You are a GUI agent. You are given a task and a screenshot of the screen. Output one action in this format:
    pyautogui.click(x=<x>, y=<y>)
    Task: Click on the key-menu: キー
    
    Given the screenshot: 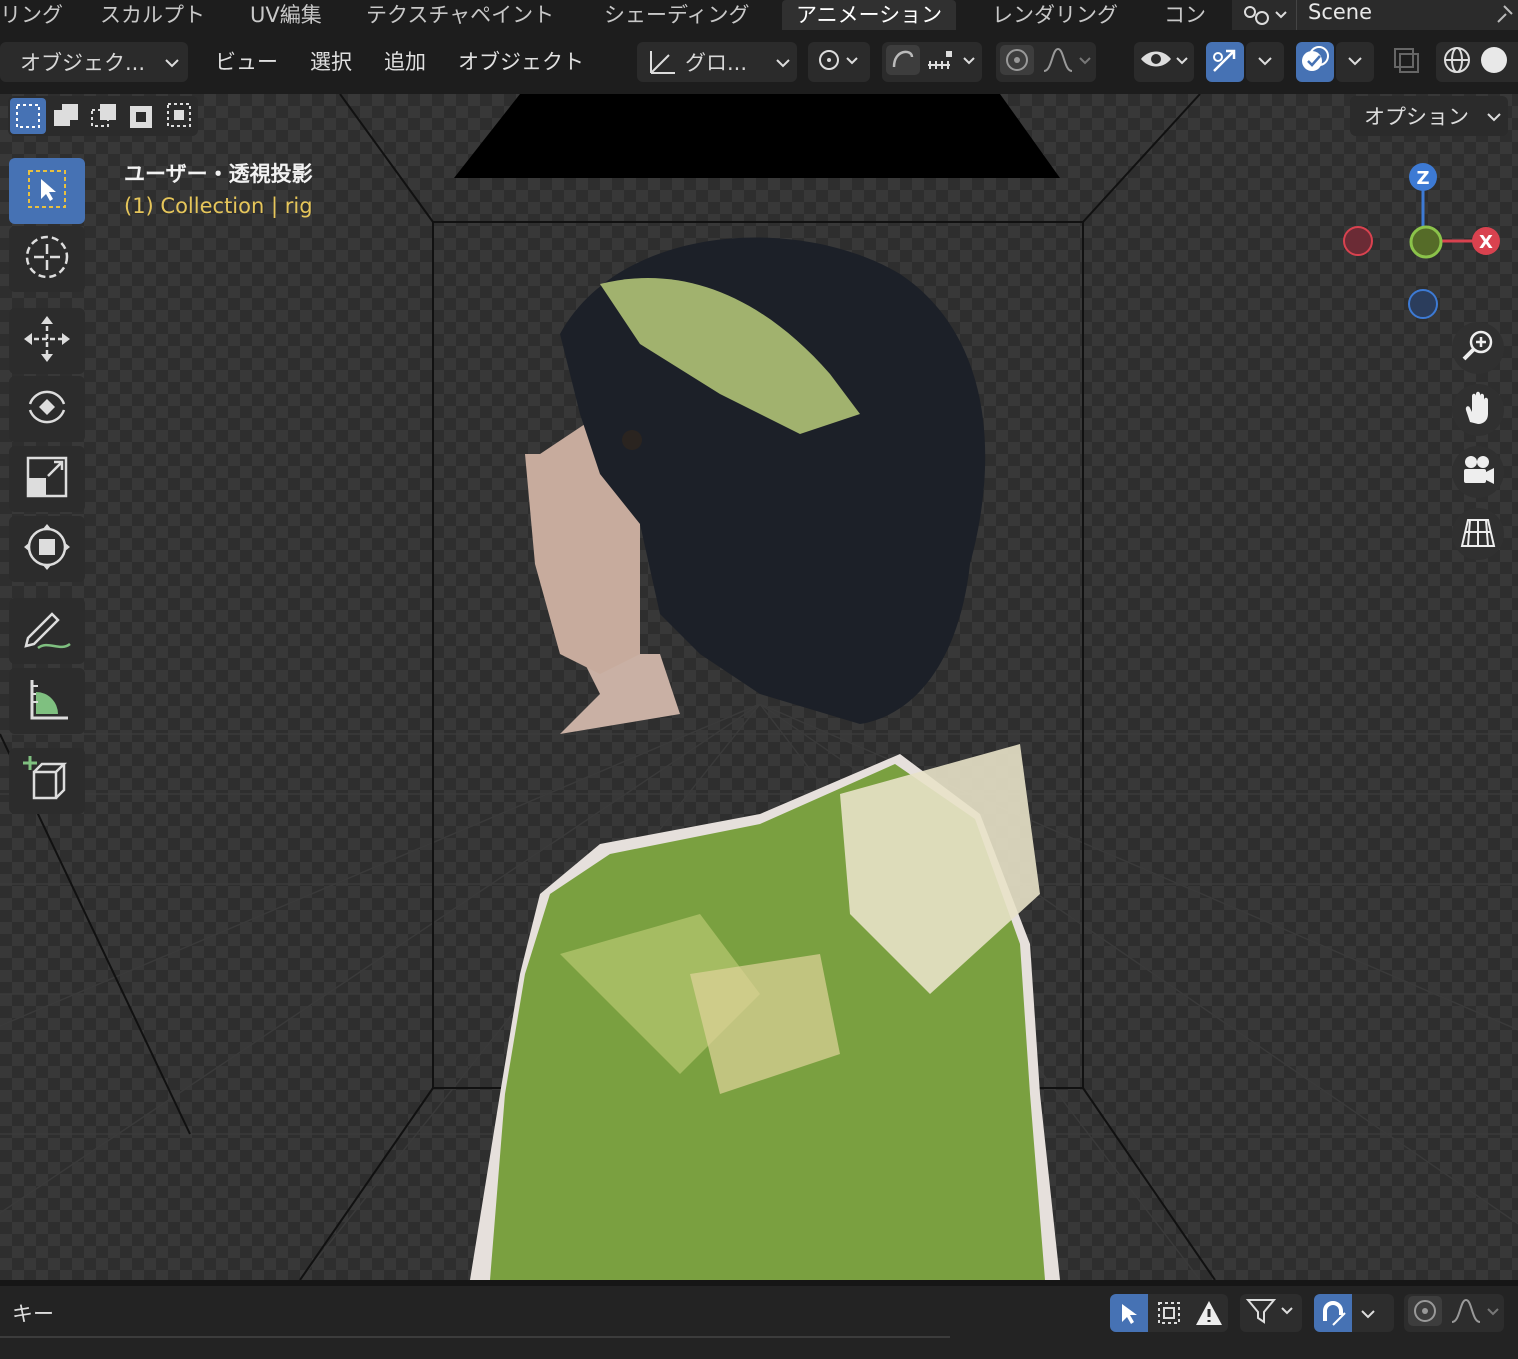 What is the action you would take?
    pyautogui.click(x=33, y=1313)
    